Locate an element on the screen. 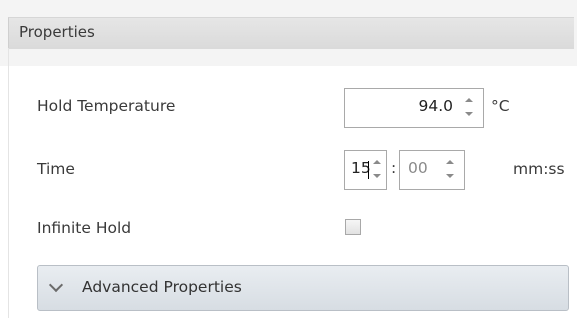 This screenshot has height=318, width=577. seconds-value: 00 is located at coordinates (418, 168).